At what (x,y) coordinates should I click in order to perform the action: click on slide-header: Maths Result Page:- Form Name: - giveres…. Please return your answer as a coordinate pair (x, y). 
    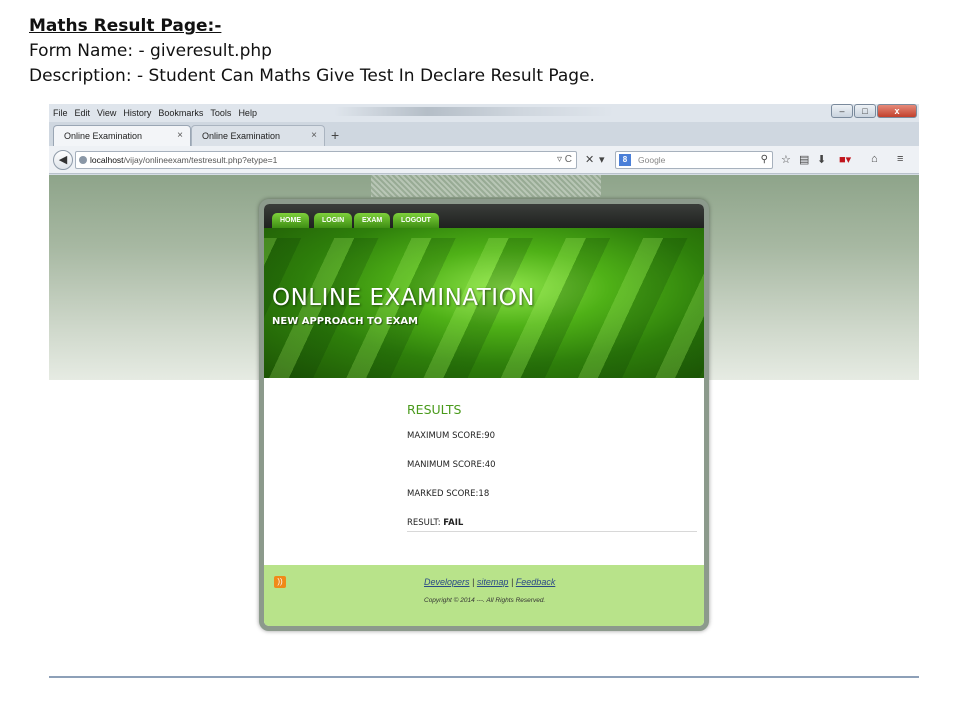
    Looking at the image, I should click on (479, 51).